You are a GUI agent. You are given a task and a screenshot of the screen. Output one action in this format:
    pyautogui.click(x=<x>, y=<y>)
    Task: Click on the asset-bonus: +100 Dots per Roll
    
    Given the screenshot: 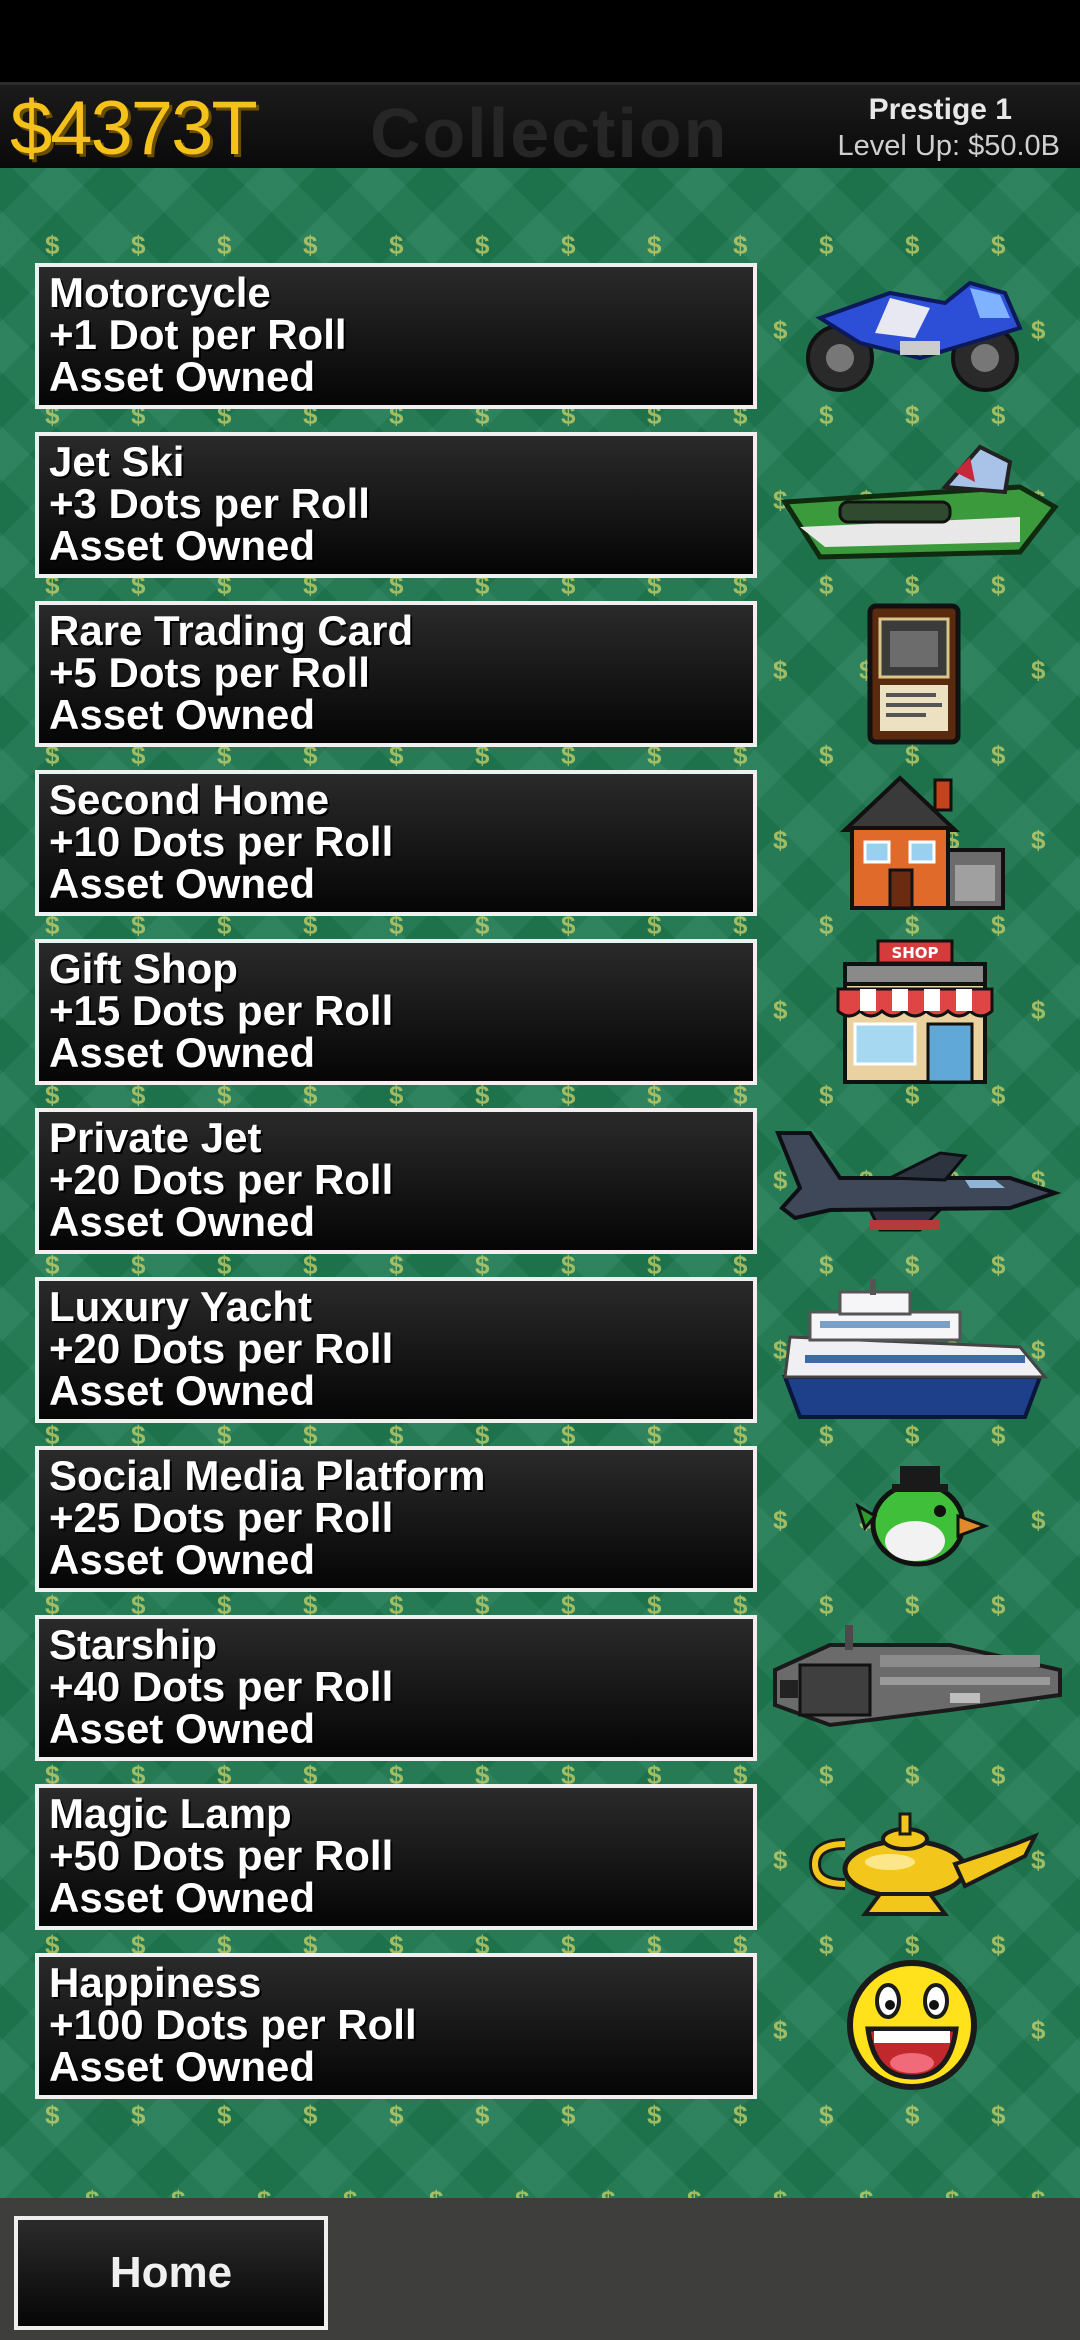 What is the action you would take?
    pyautogui.click(x=233, y=2024)
    